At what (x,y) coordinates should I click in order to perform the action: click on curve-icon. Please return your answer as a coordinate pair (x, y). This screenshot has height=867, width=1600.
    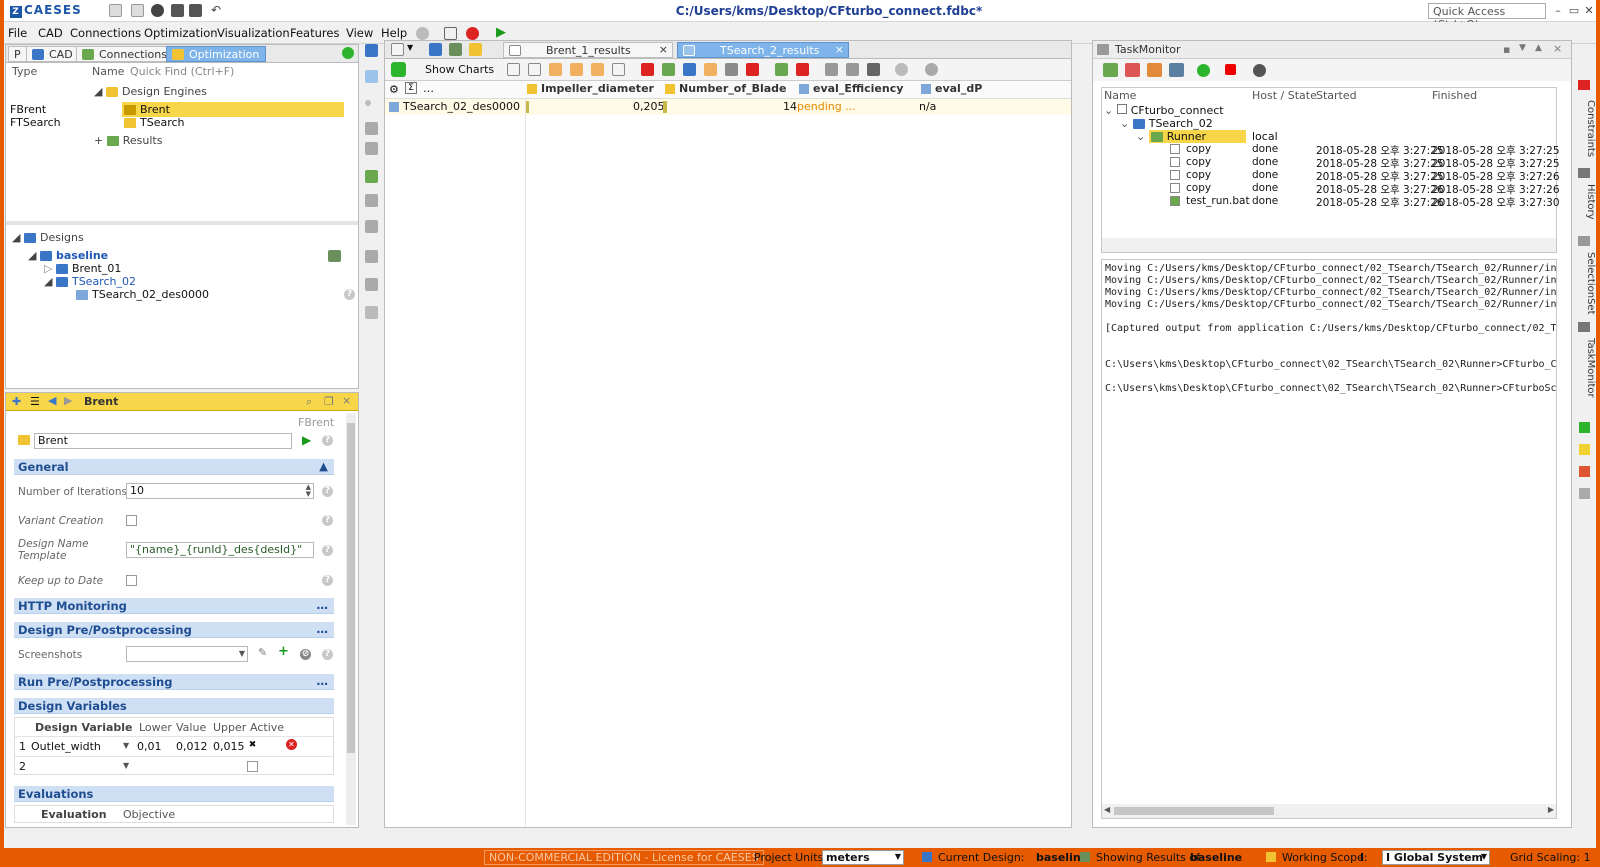
    Looking at the image, I should click on (371, 128).